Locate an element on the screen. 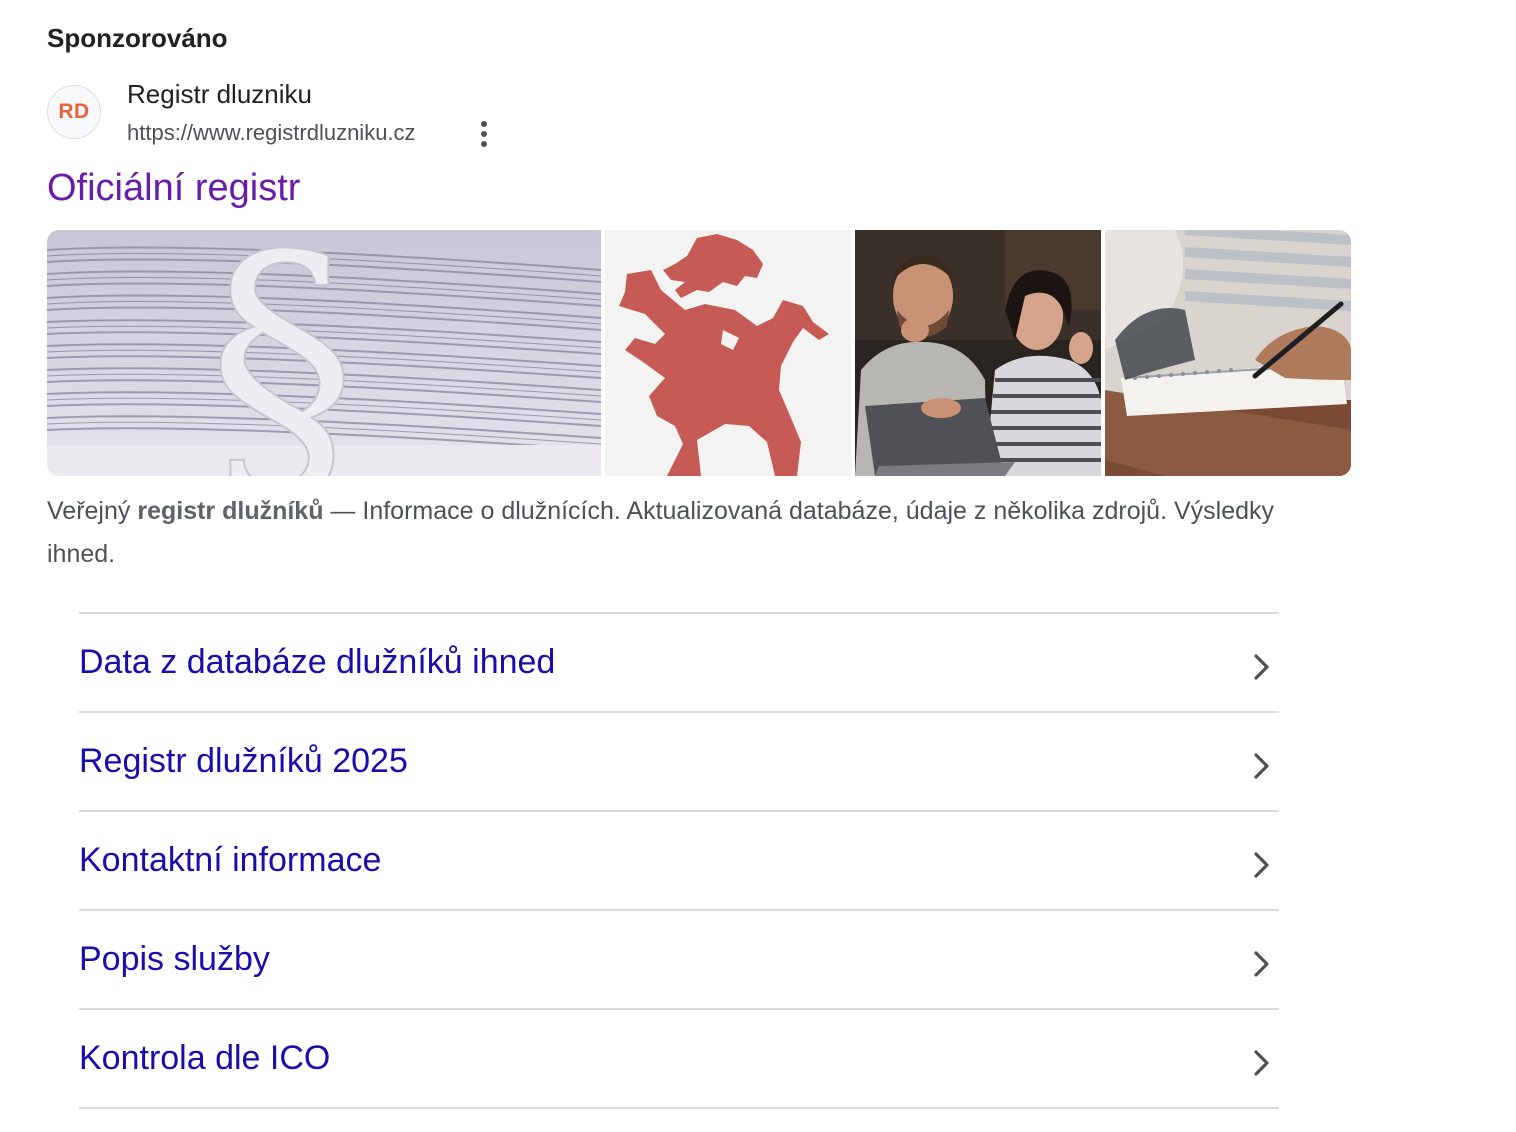 The height and width of the screenshot is (1132, 1516). red-lion-logo-image is located at coordinates (728, 353).